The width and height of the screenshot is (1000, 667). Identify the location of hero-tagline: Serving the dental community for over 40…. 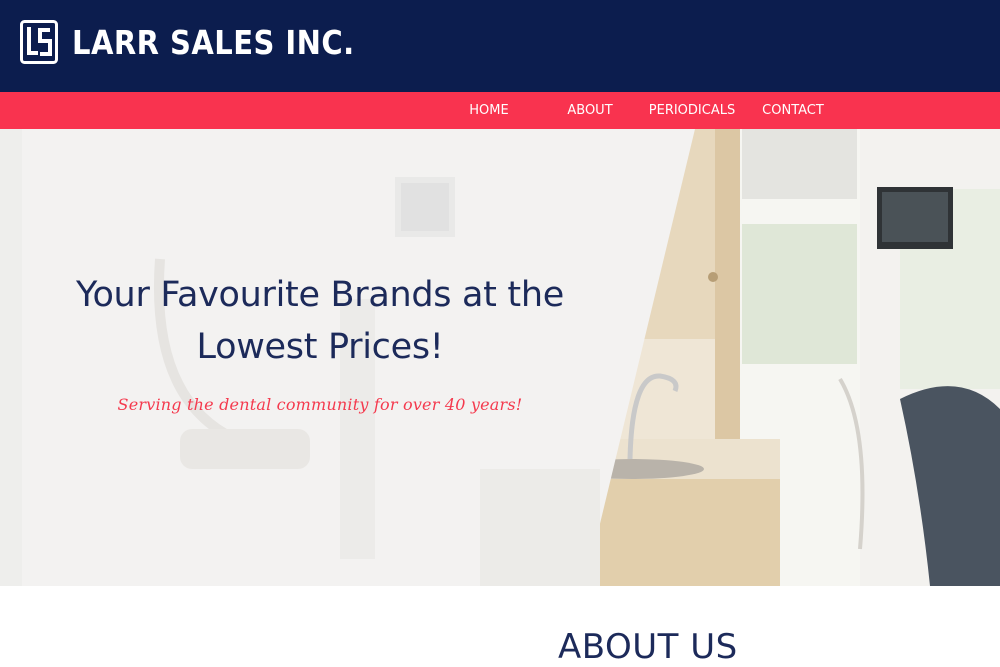
(320, 404).